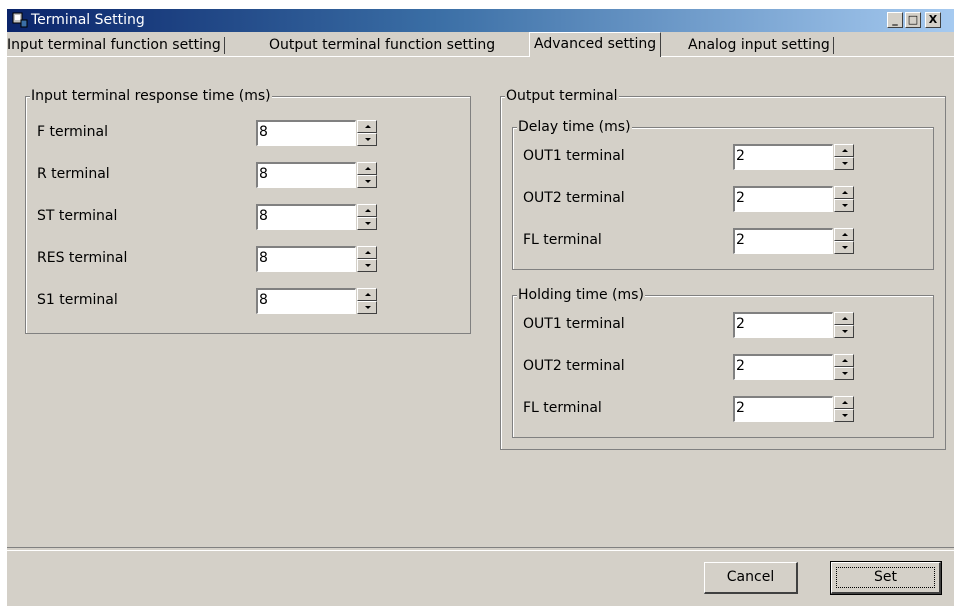 The width and height of the screenshot is (954, 606). I want to click on focus-rect, so click(885, 577).